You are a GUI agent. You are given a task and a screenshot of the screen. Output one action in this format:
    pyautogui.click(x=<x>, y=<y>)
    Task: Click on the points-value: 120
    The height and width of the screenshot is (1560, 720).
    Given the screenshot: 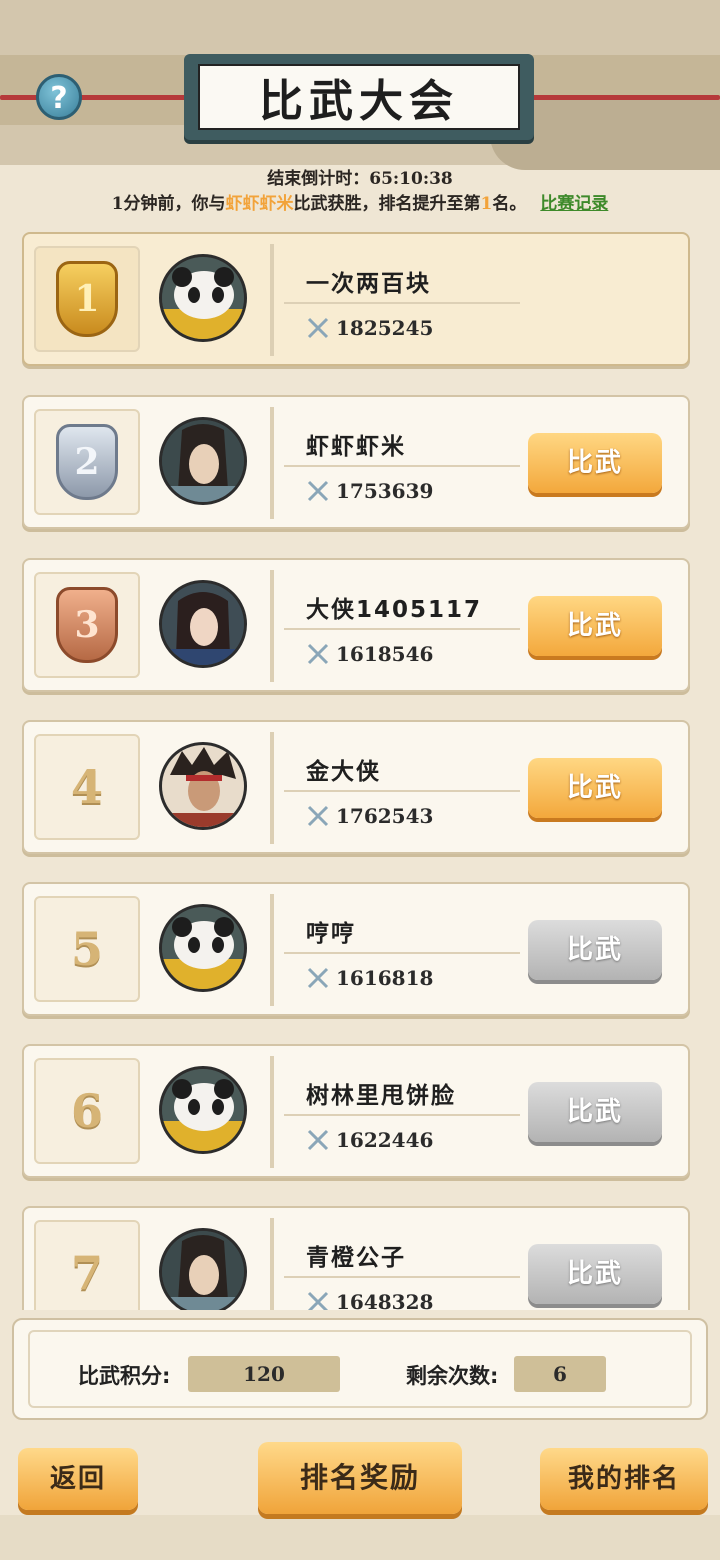 What is the action you would take?
    pyautogui.click(x=264, y=1374)
    